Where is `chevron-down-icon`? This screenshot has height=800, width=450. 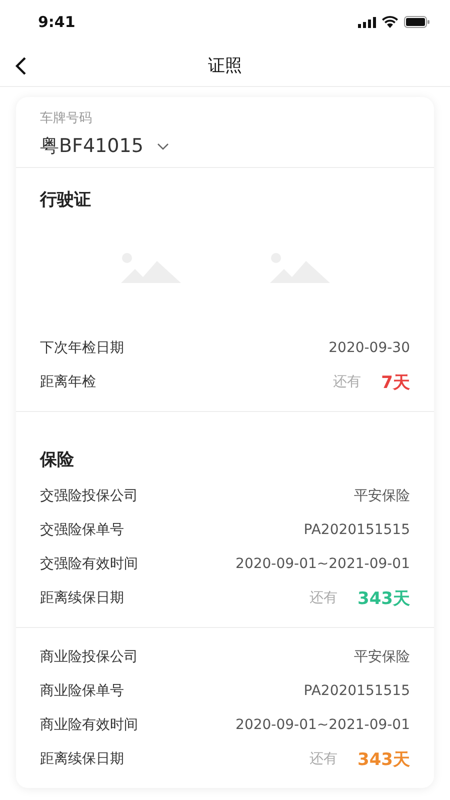 chevron-down-icon is located at coordinates (163, 146).